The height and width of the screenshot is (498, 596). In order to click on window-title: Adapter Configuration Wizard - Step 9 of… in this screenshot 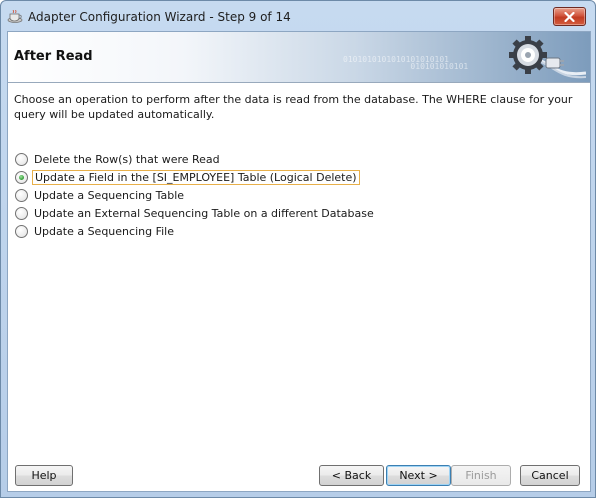, I will do `click(159, 17)`.